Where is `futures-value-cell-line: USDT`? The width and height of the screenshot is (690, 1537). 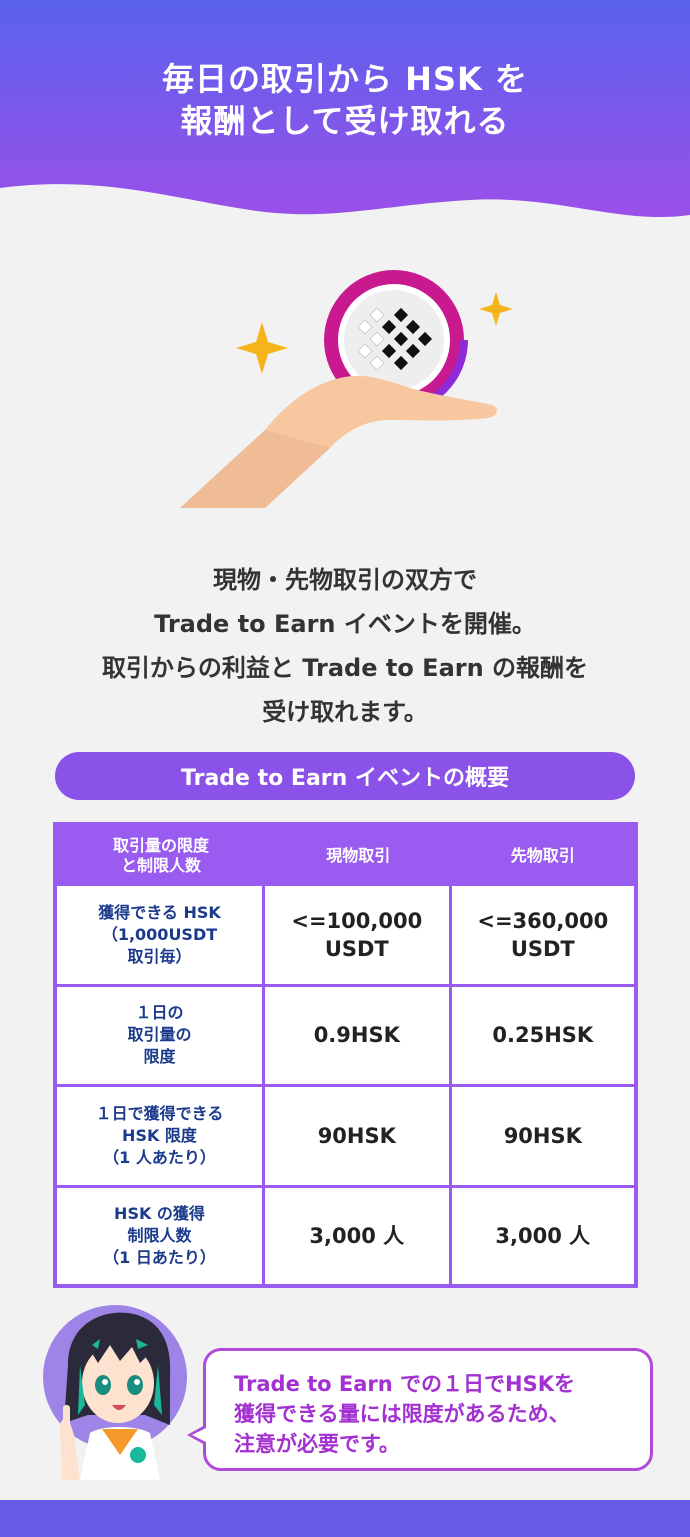
futures-value-cell-line: USDT is located at coordinates (542, 948).